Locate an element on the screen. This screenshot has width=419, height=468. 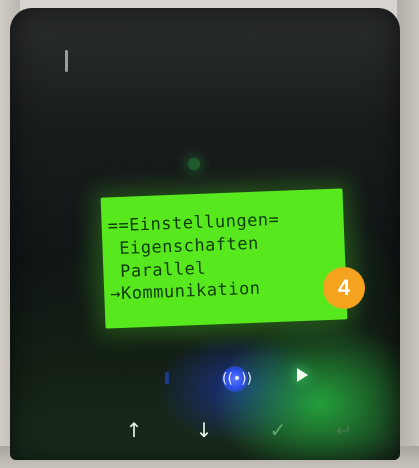
wireless-icon: ((•)) is located at coordinates (237, 379).